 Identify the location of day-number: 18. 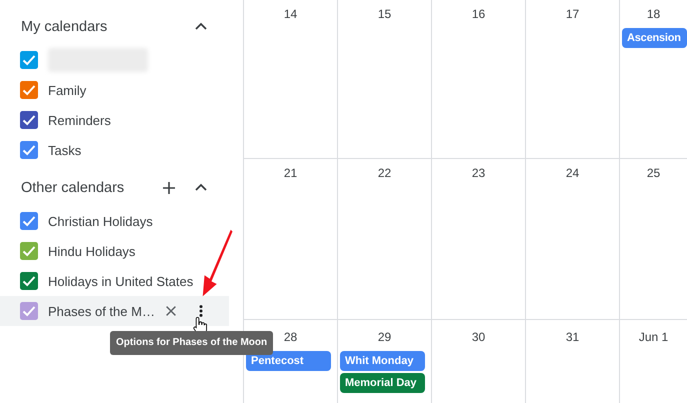
(653, 14).